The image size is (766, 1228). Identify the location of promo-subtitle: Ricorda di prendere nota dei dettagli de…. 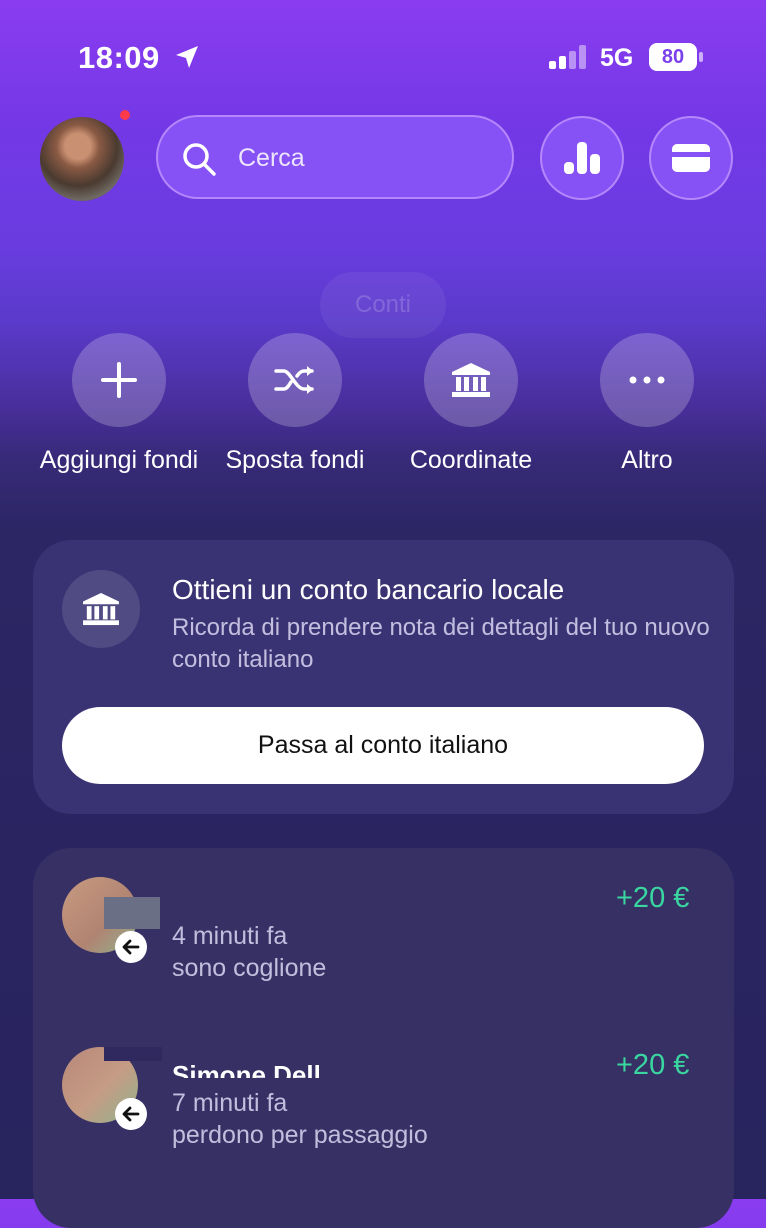
(441, 643).